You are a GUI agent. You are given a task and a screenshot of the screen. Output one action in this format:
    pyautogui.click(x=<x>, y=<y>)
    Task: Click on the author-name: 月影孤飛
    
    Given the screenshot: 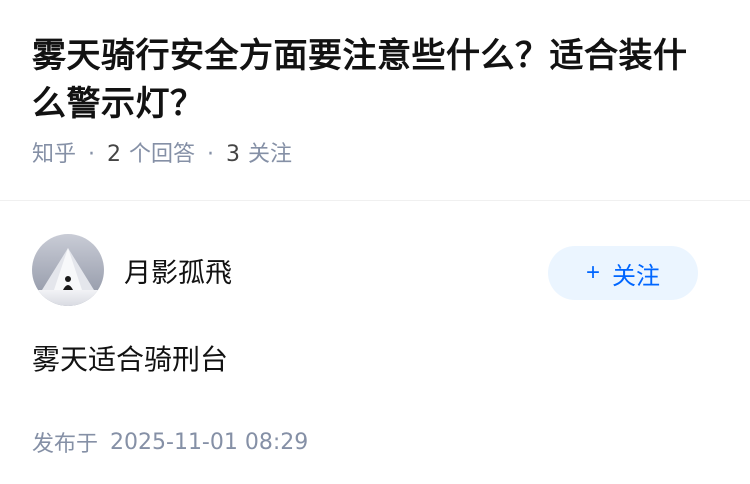 What is the action you would take?
    pyautogui.click(x=336, y=270)
    